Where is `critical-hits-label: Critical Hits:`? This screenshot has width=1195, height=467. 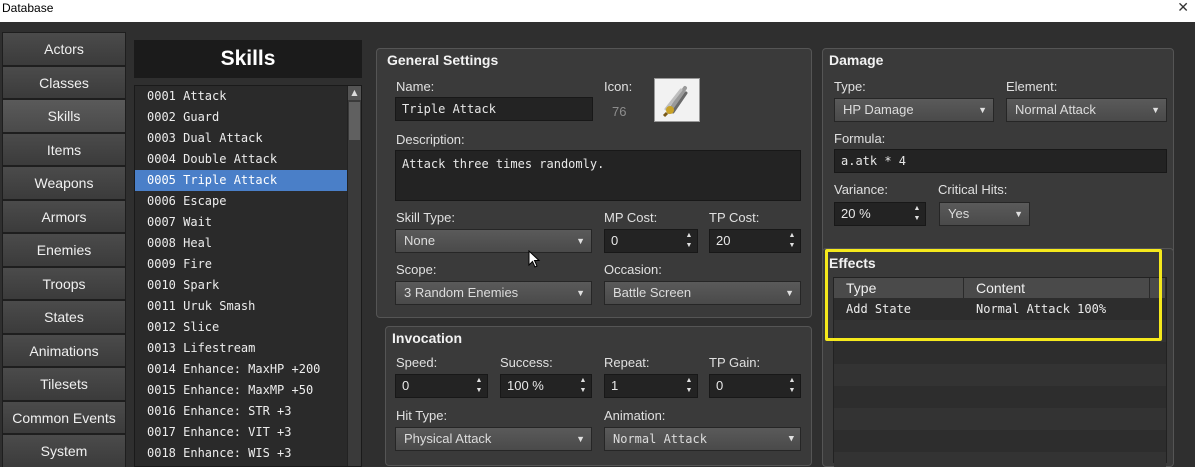
critical-hits-label: Critical Hits: is located at coordinates (973, 189).